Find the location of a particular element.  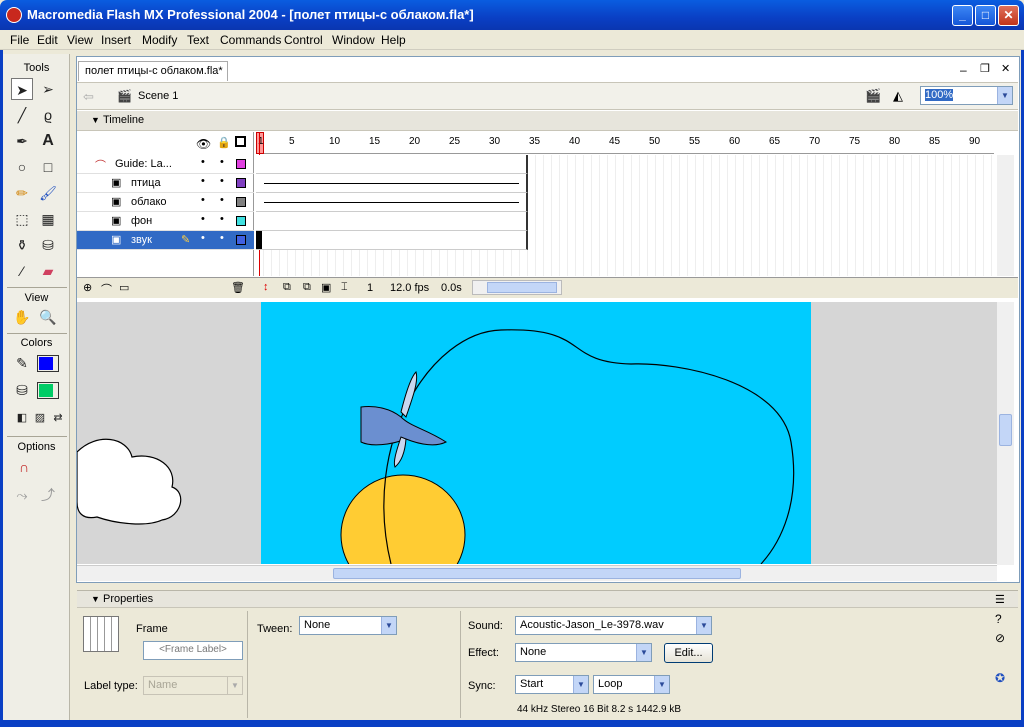

swap-colors-icon: ⇄ is located at coordinates (58, 418).